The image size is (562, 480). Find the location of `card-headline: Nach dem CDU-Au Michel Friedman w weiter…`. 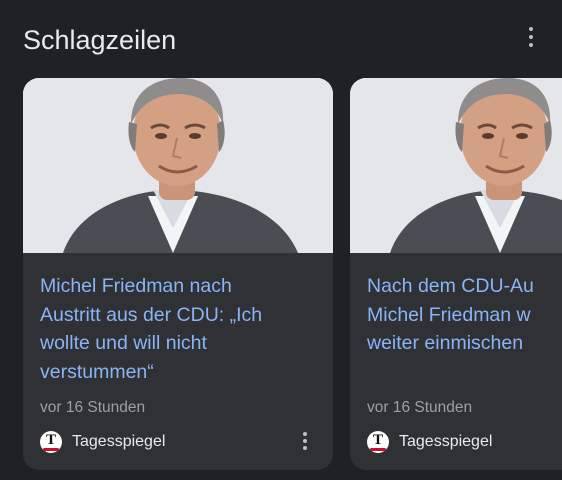

card-headline: Nach dem CDU-Au Michel Friedman w weiter… is located at coordinates (464, 315).